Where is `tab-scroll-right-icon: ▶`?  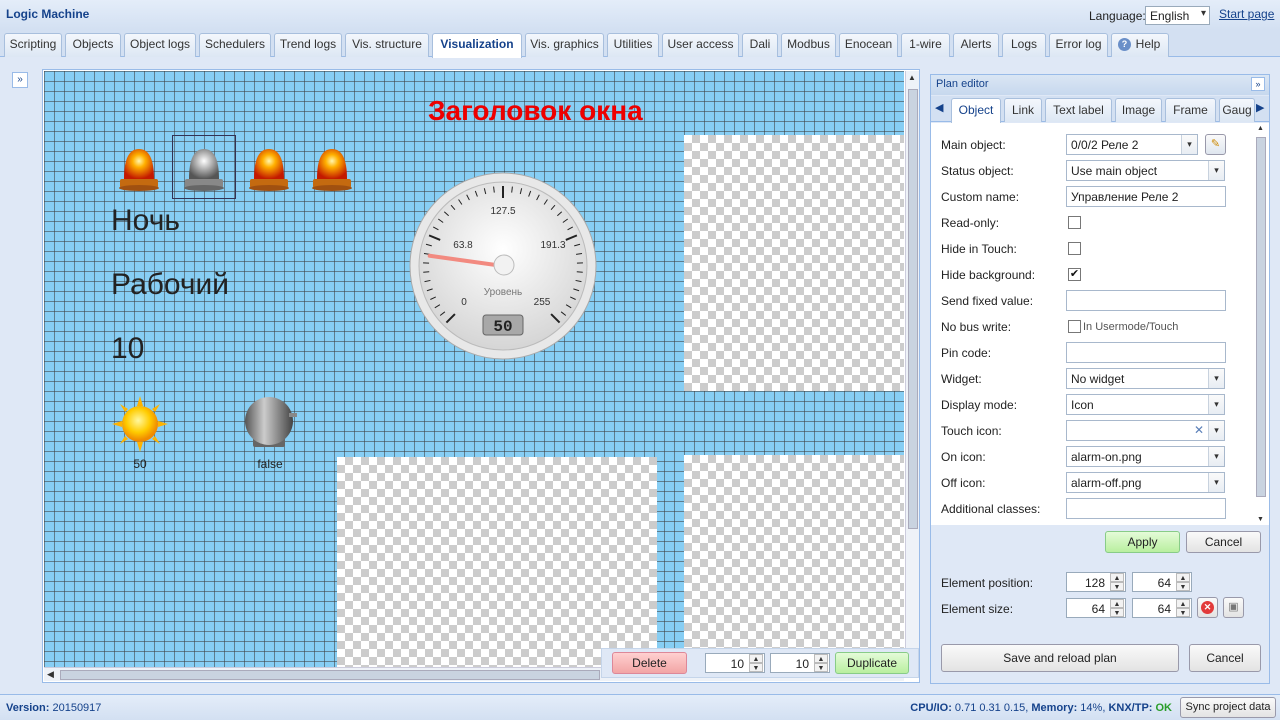
tab-scroll-right-icon: ▶ is located at coordinates (1260, 107).